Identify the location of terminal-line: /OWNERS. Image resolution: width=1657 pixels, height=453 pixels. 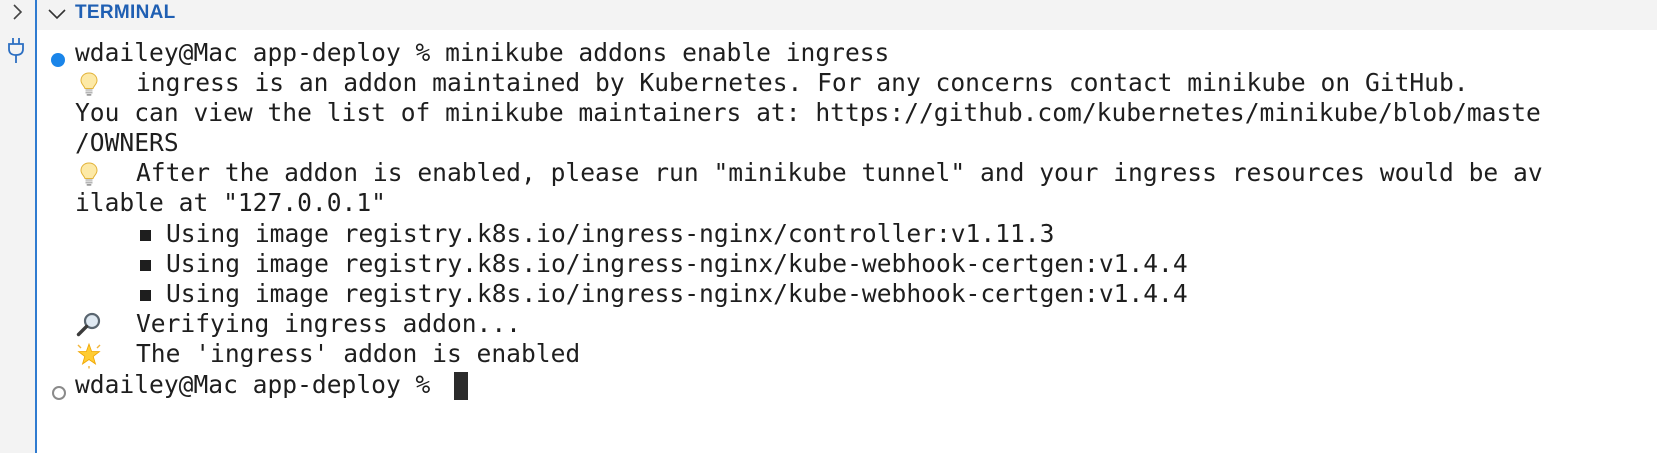
(847, 143).